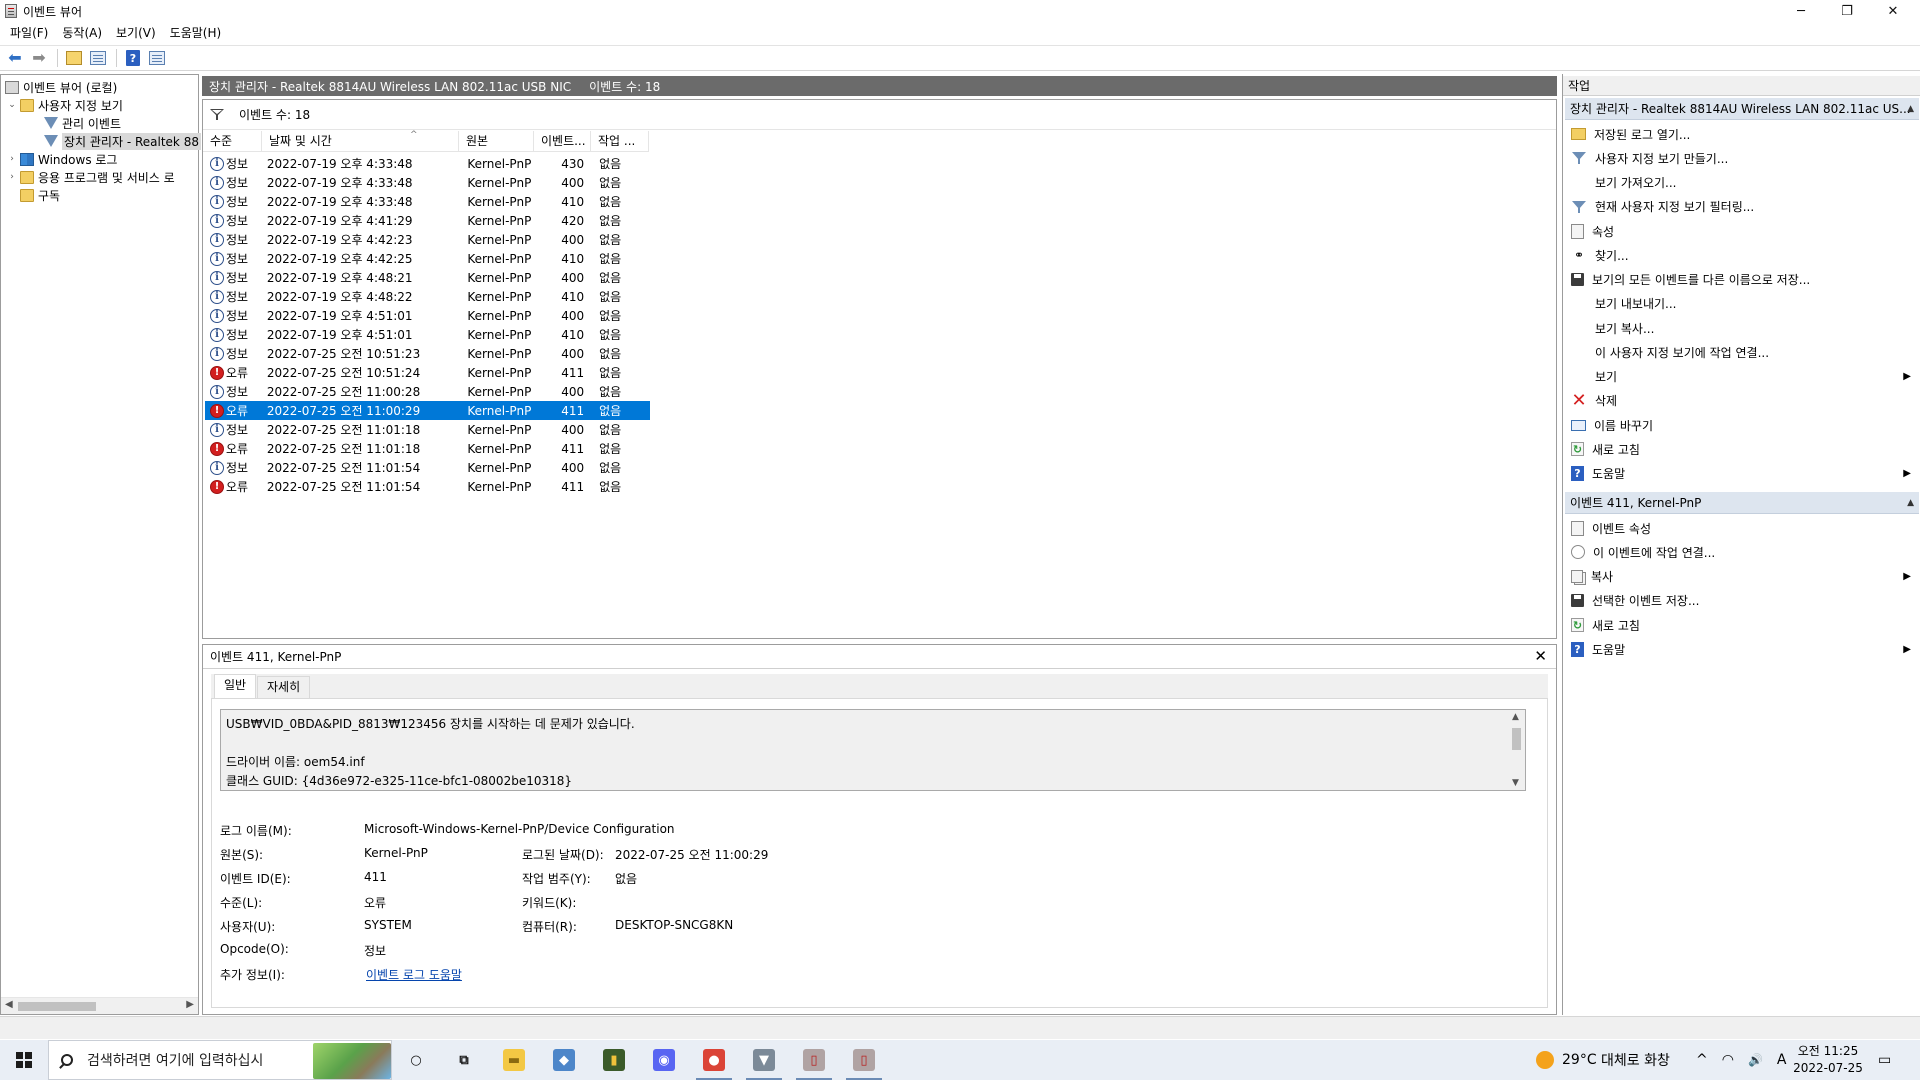 This screenshot has width=1920, height=1080. What do you see at coordinates (136, 33) in the screenshot?
I see `menu-view: 보기(V)` at bounding box center [136, 33].